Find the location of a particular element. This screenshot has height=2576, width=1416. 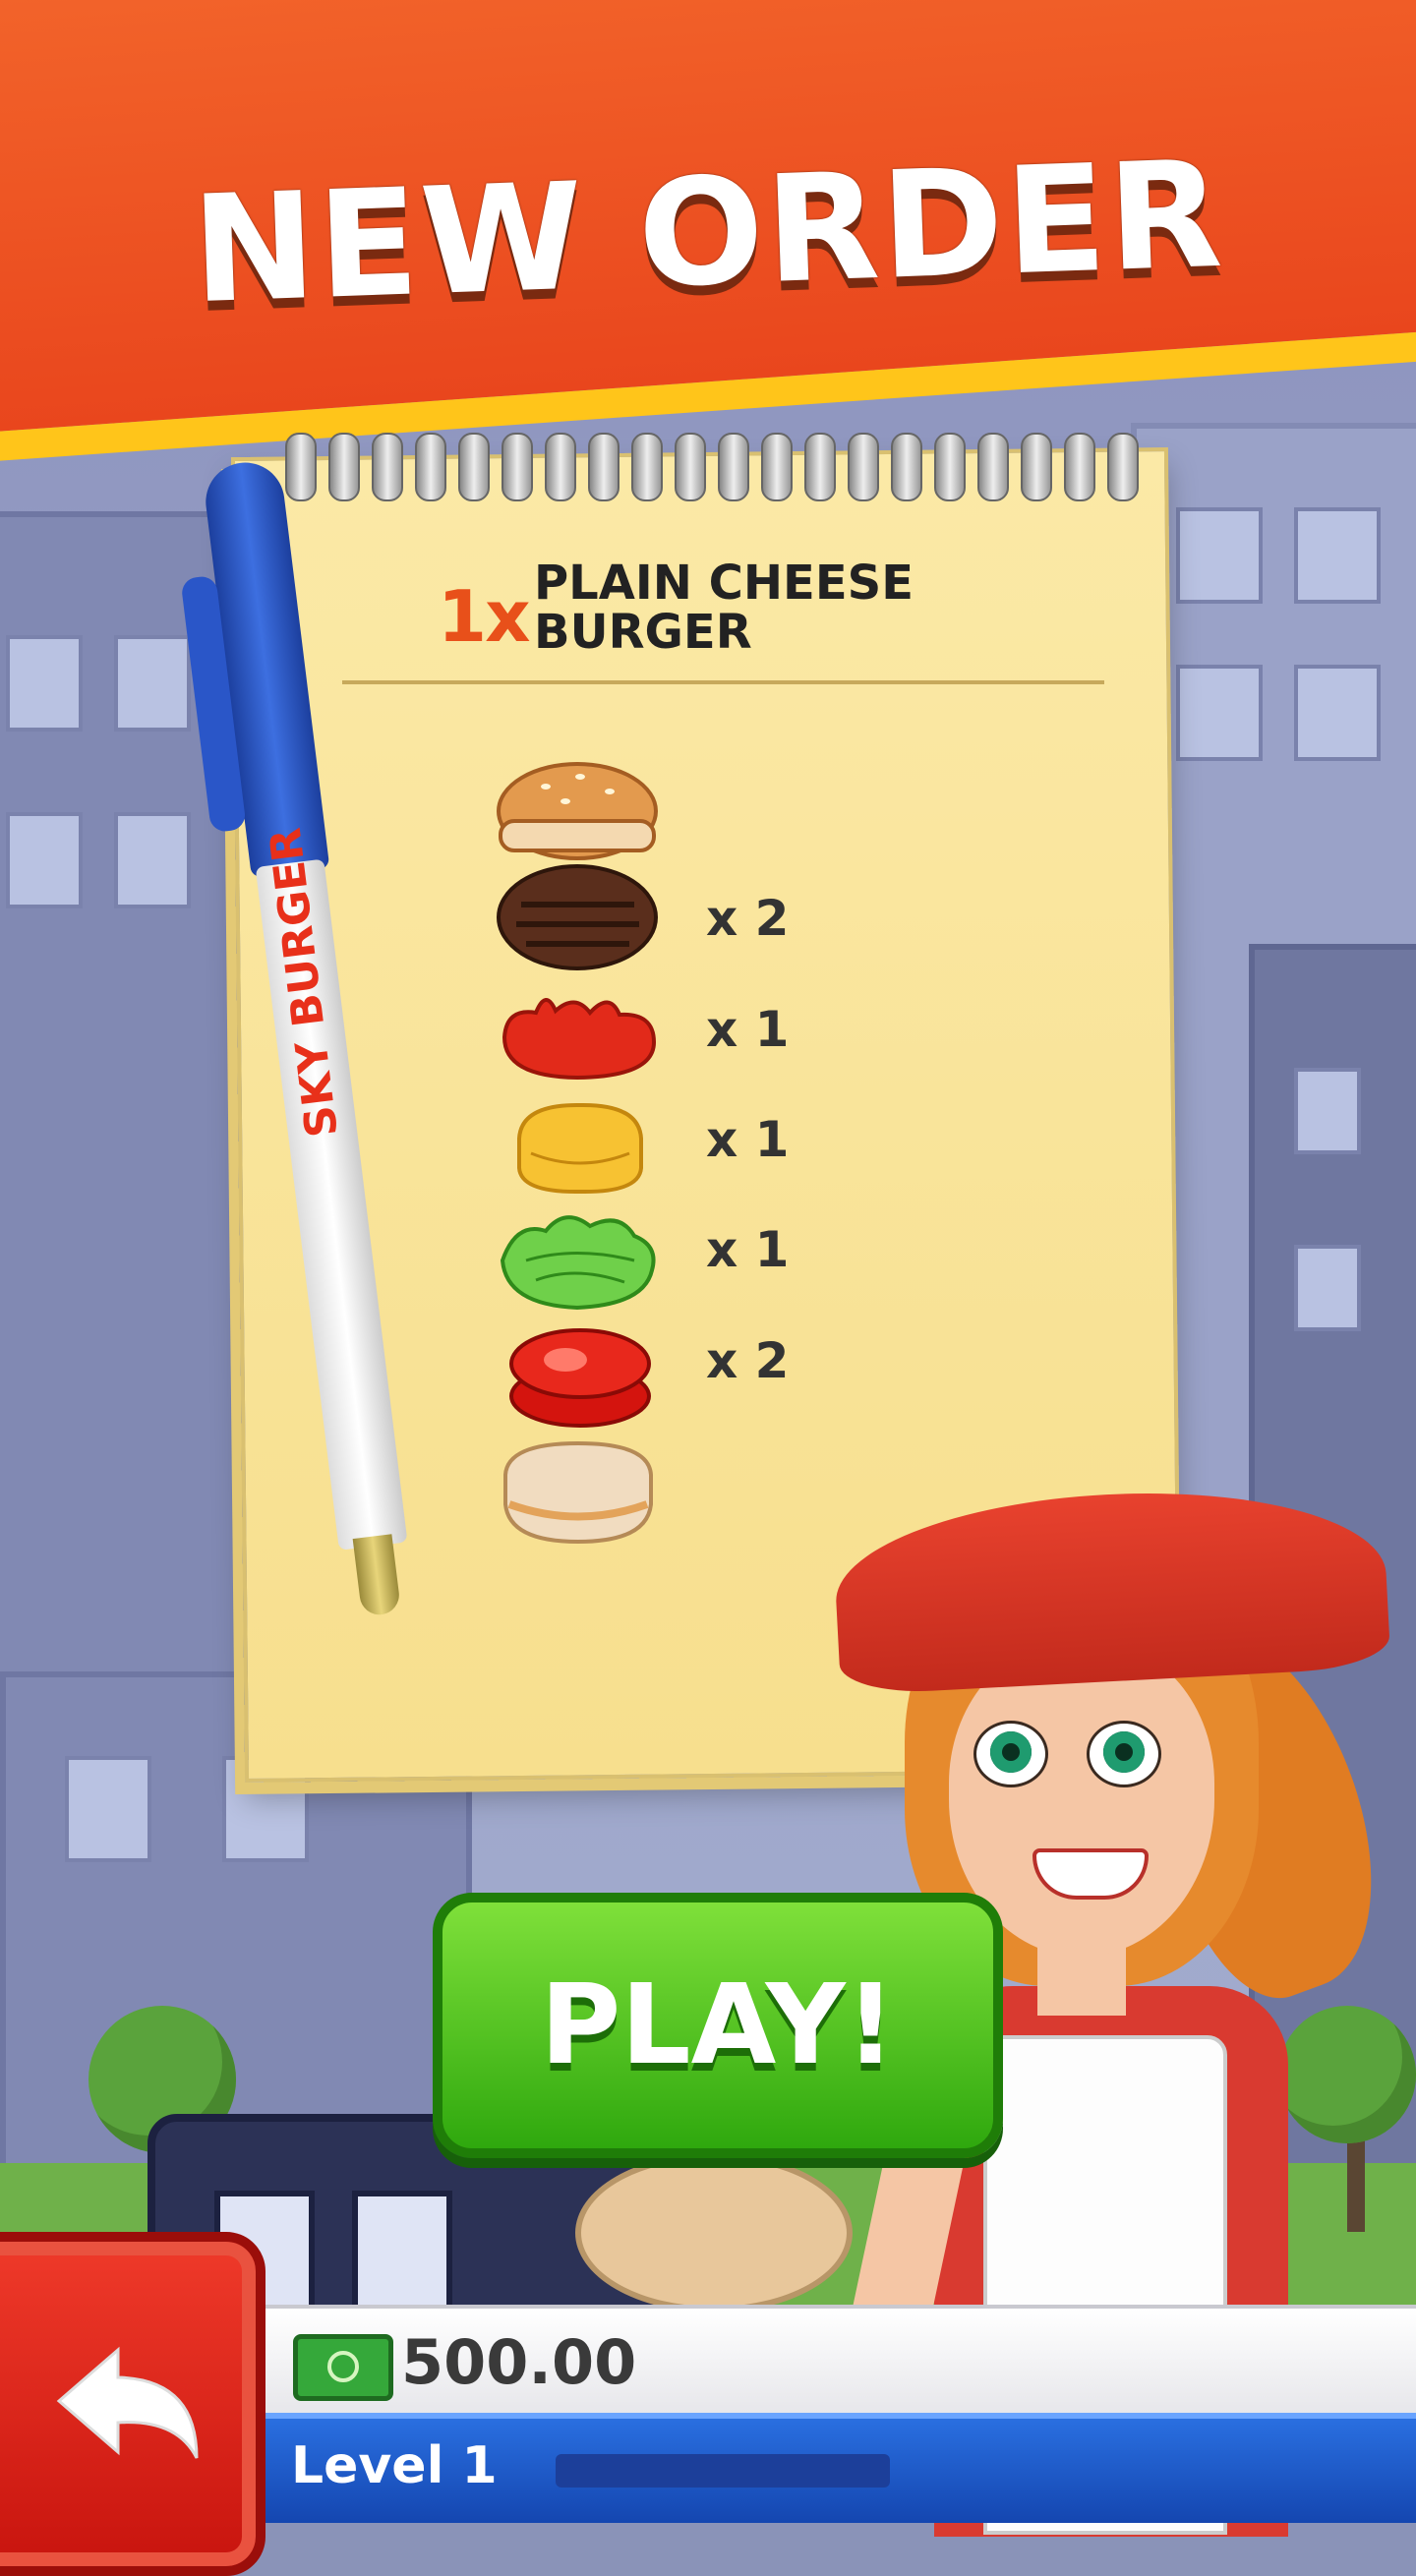

level-progress-bar is located at coordinates (723, 2471).